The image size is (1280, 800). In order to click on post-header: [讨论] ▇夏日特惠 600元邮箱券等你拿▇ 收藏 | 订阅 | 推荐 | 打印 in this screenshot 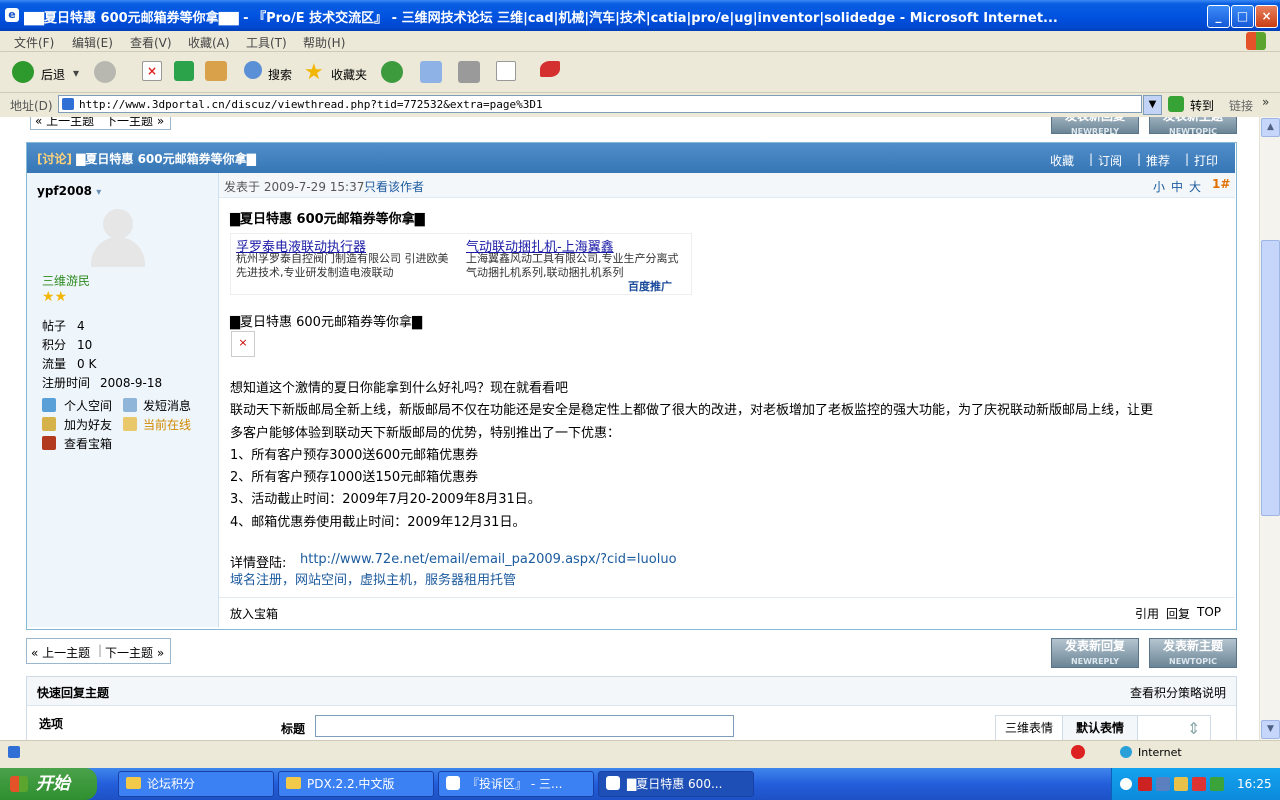, I will do `click(631, 158)`.